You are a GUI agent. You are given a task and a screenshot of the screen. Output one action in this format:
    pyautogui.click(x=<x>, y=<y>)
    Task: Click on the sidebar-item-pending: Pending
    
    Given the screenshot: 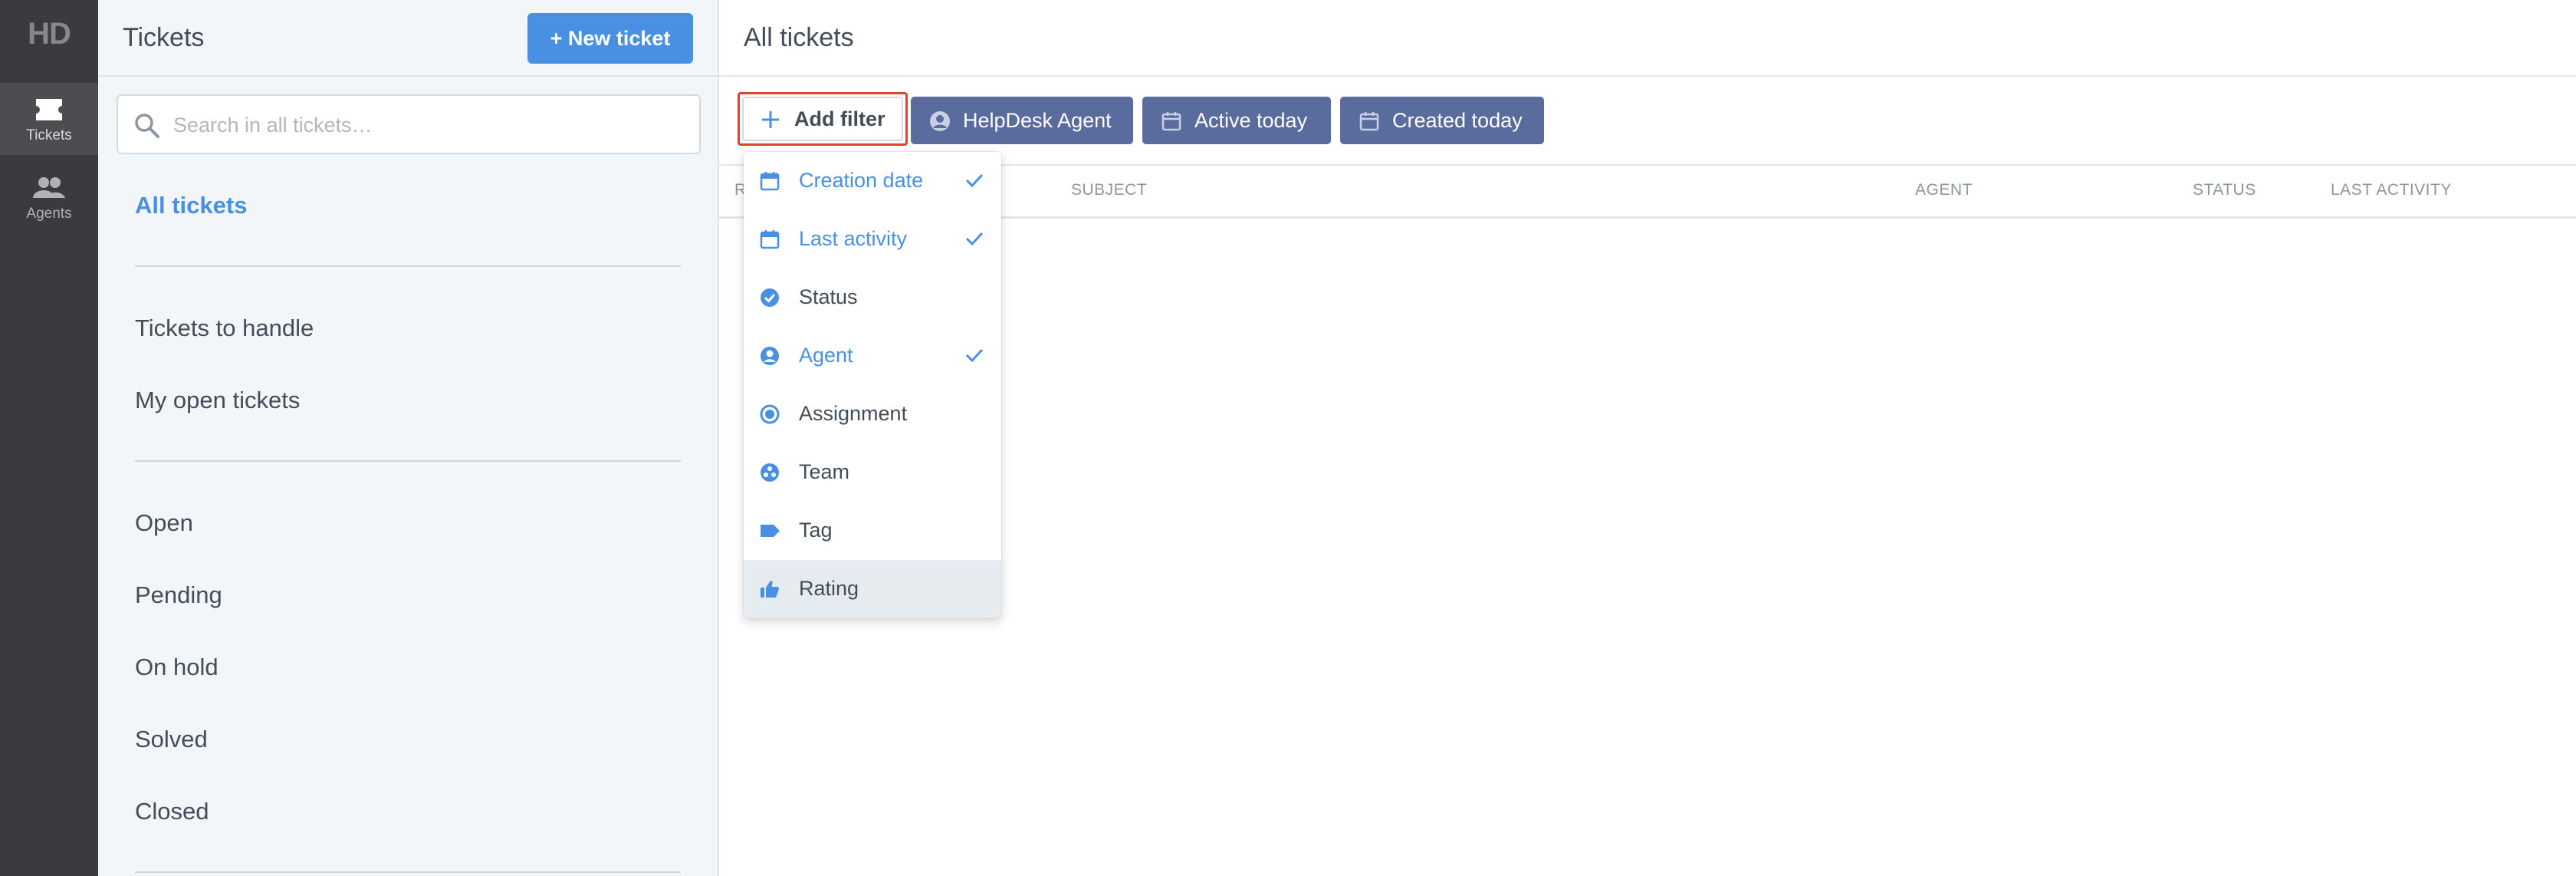 What is the action you would take?
    pyautogui.click(x=179, y=595)
    